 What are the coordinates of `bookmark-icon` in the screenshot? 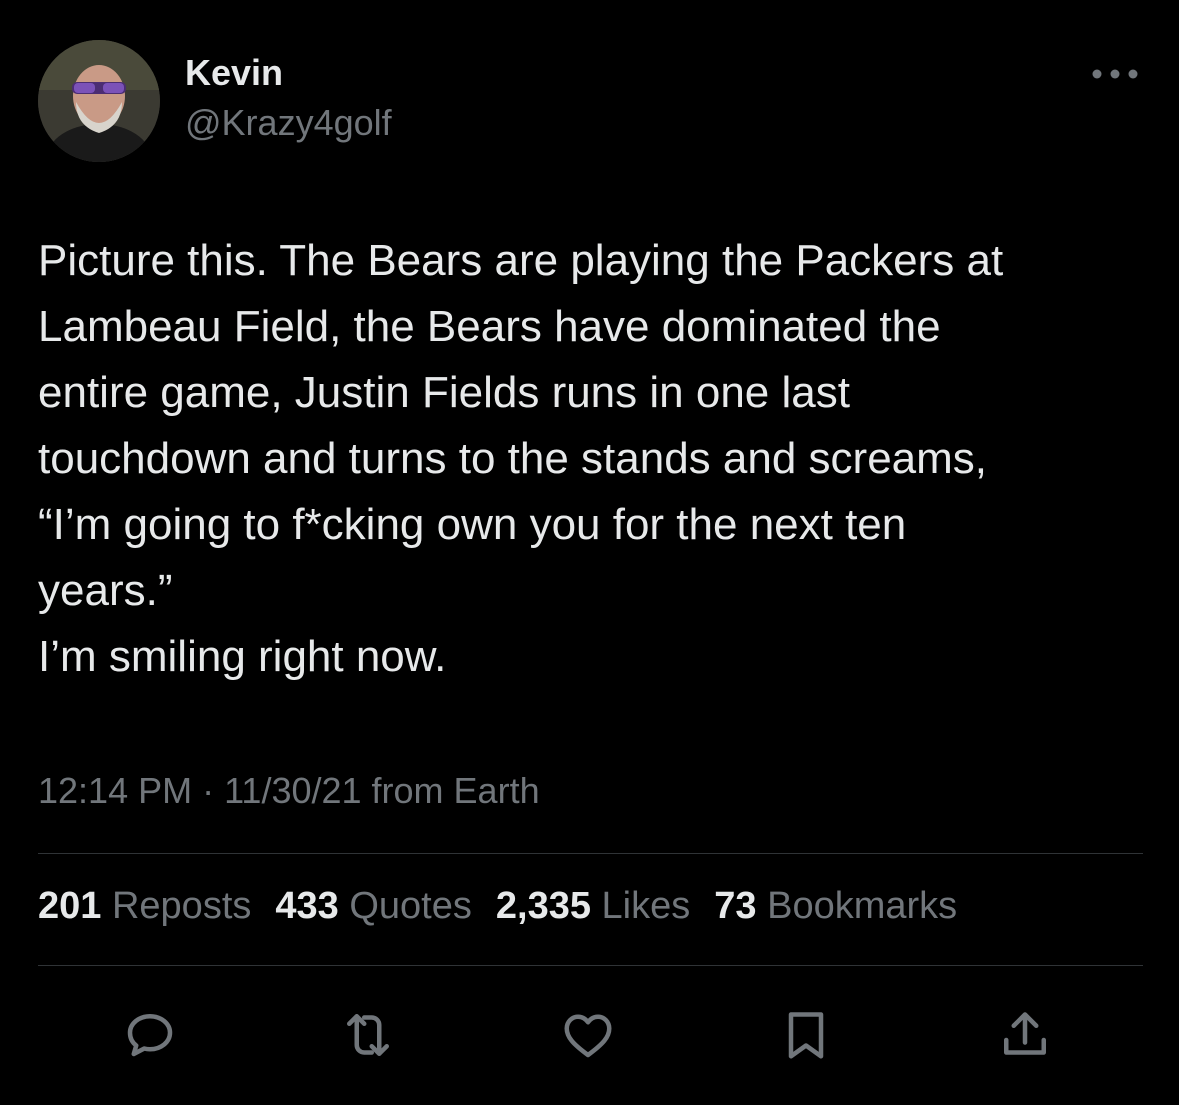 It's located at (806, 1035).